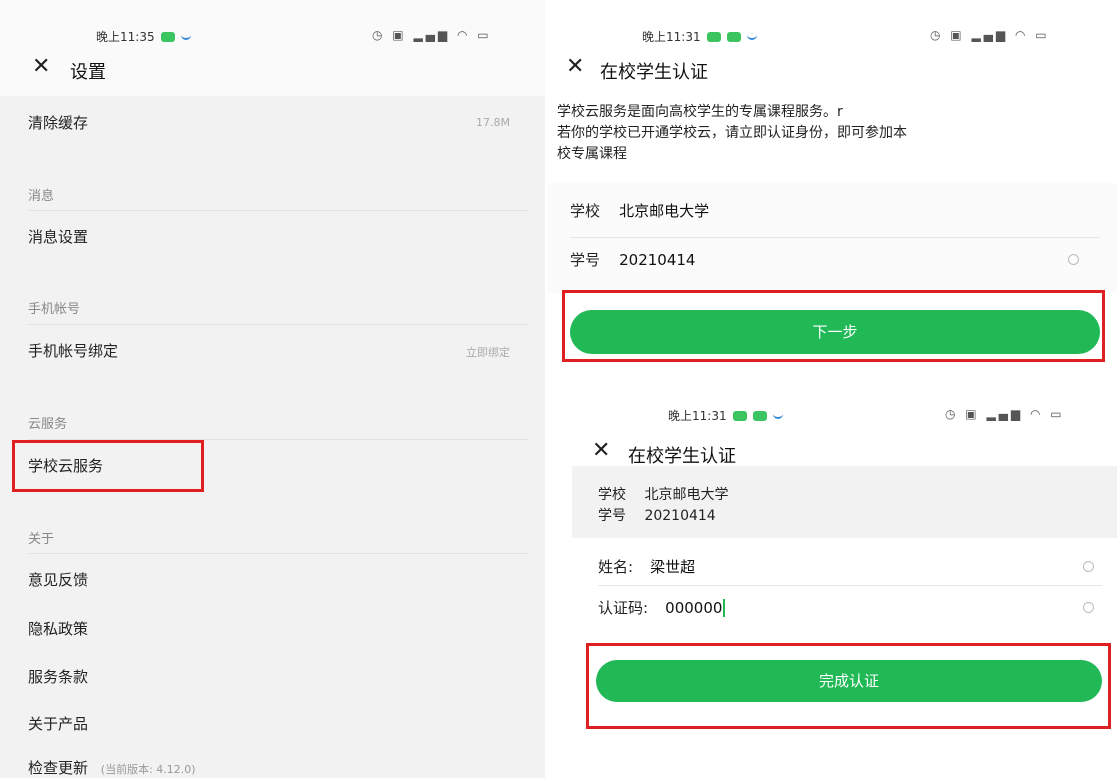 The height and width of the screenshot is (778, 1117). What do you see at coordinates (616, 567) in the screenshot?
I see `name-label: 姓名:` at bounding box center [616, 567].